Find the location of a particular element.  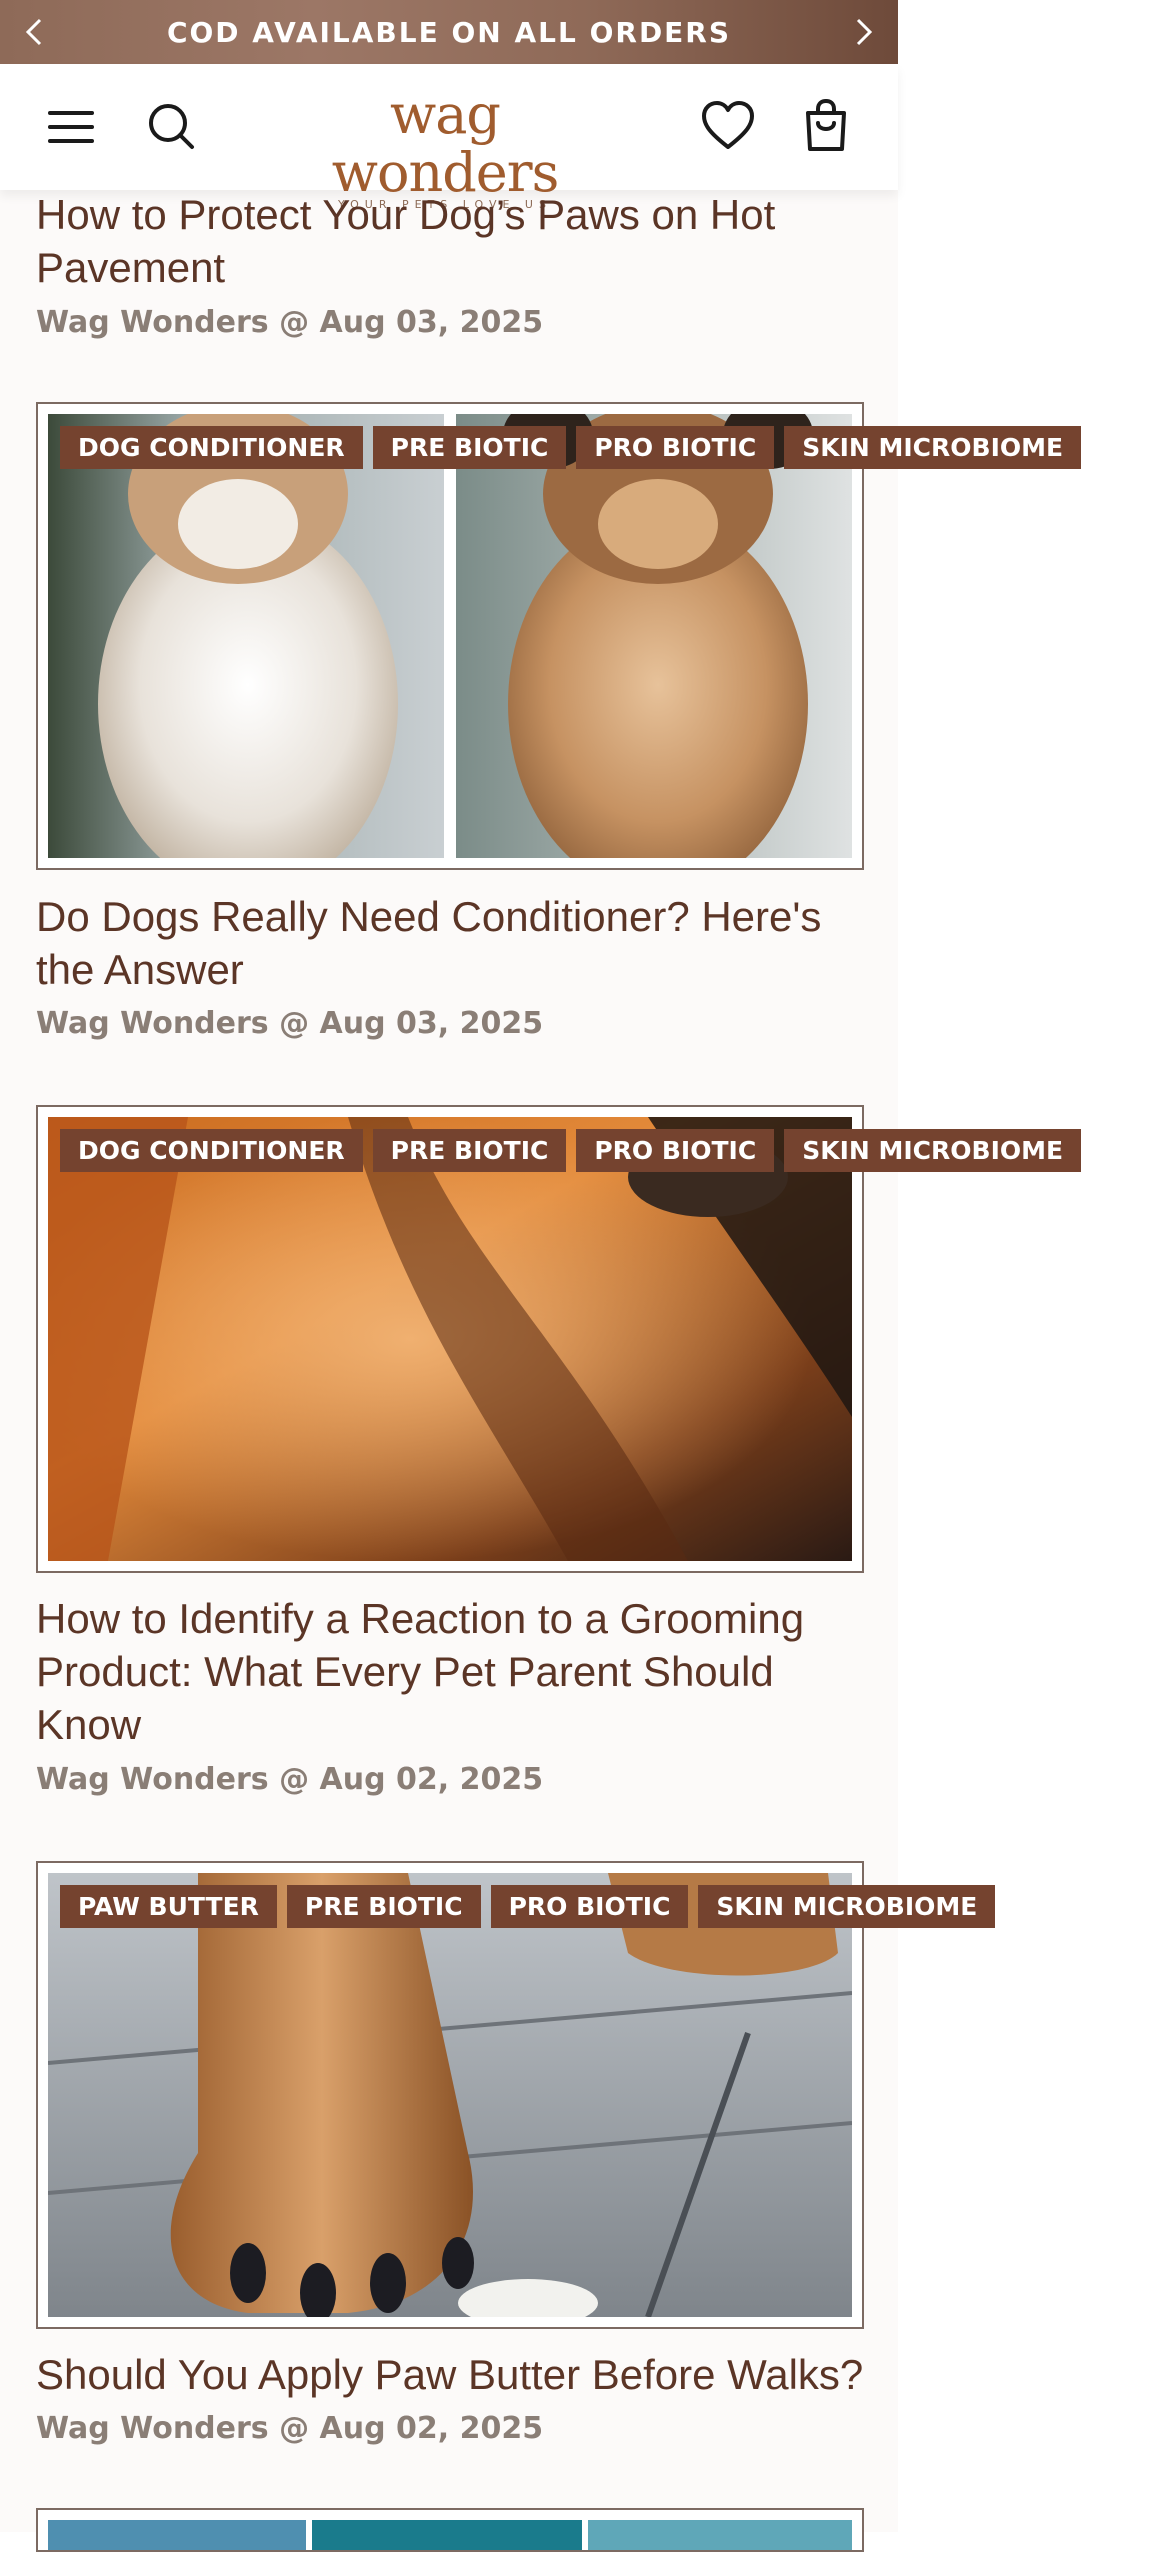

brand-logo: wag wonders YOUR PETS LOVE US is located at coordinates (445, 149).